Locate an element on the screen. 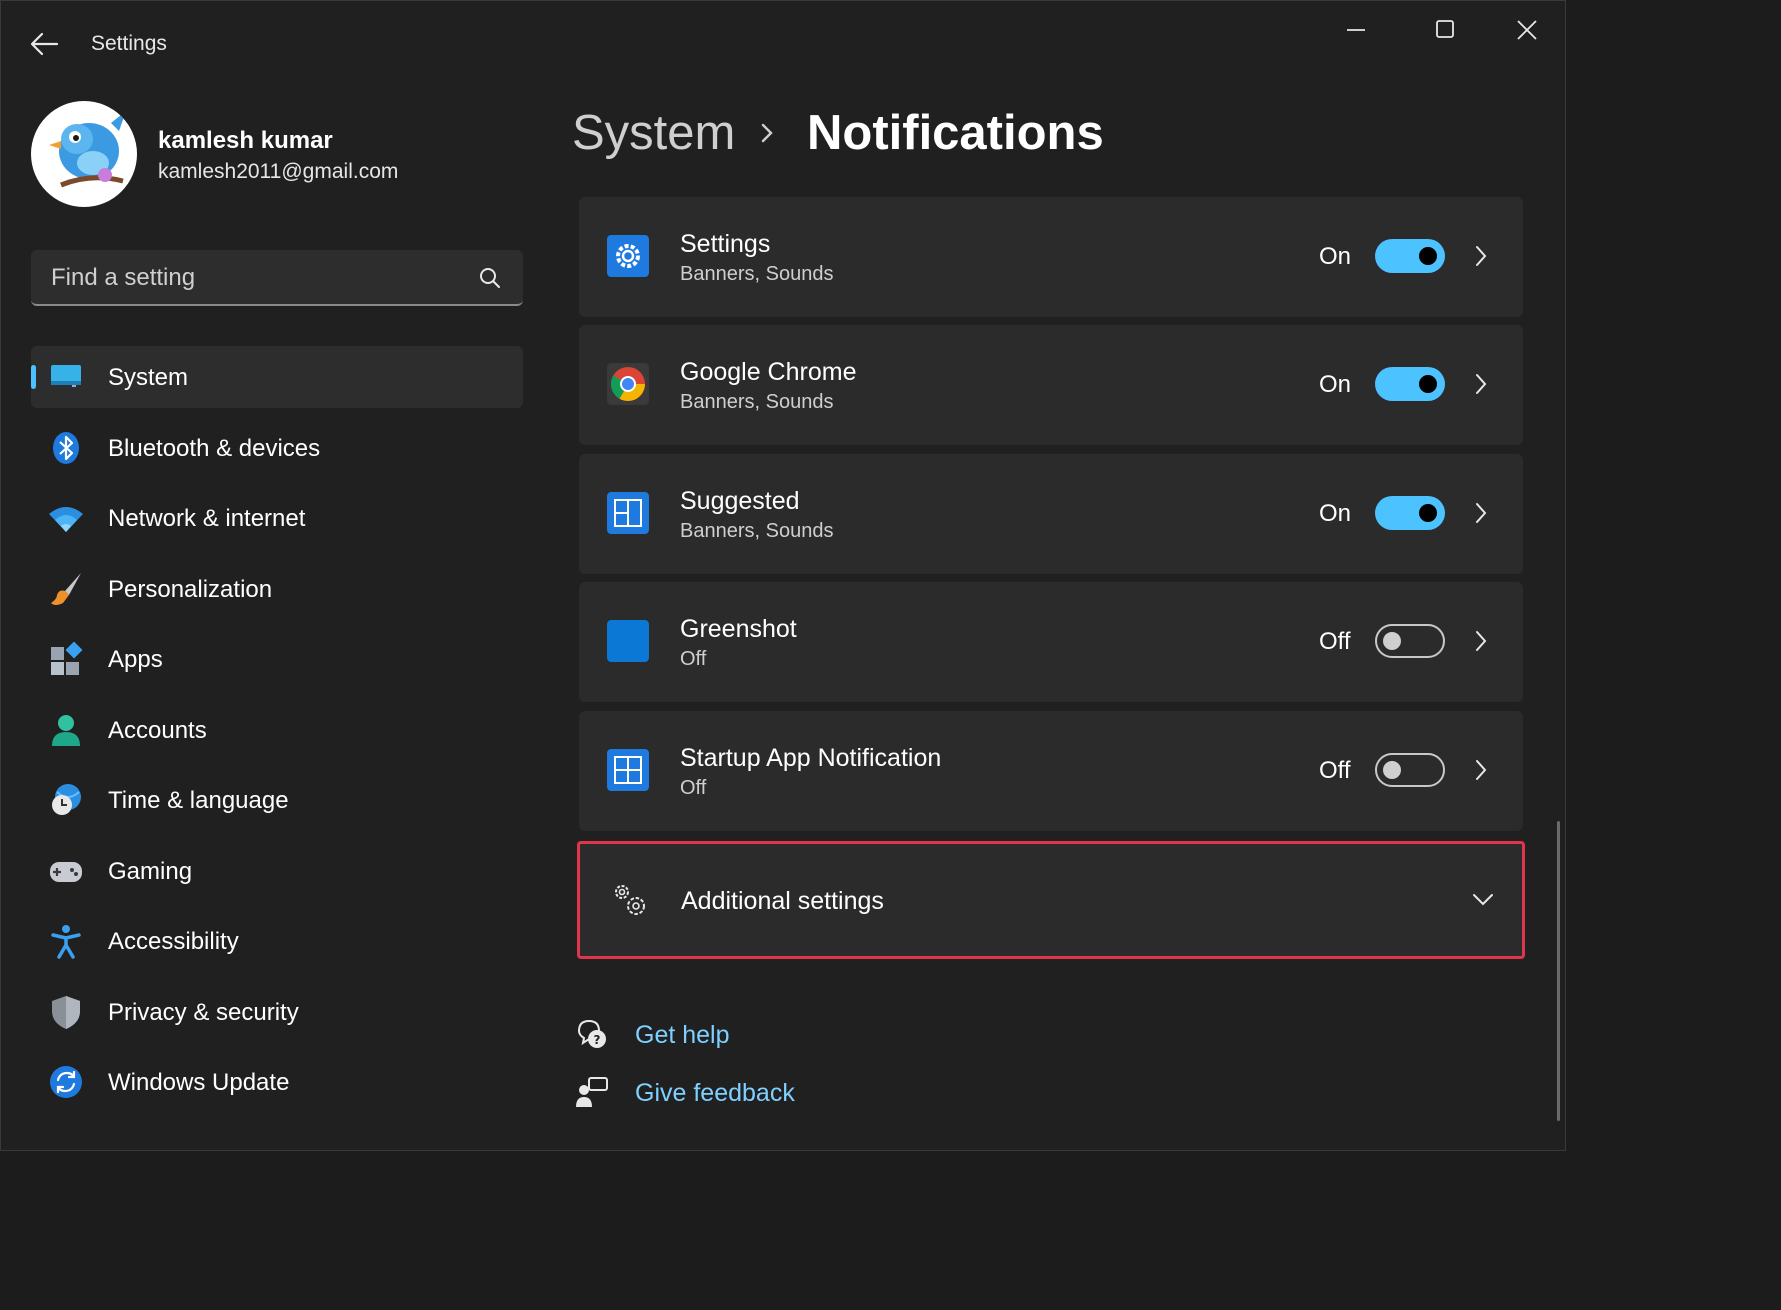 The image size is (1781, 1310). sidebar-item-personalization: Personalization is located at coordinates (277, 589).